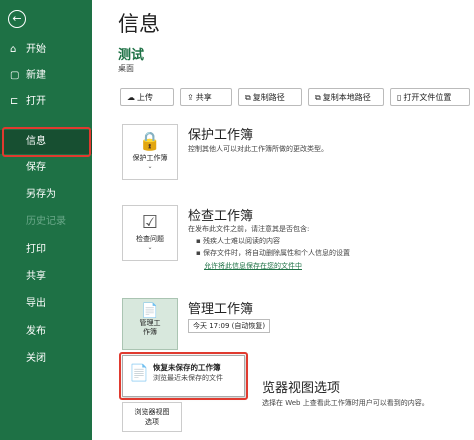  I want to click on nav-item-publish: 发布, so click(46, 332).